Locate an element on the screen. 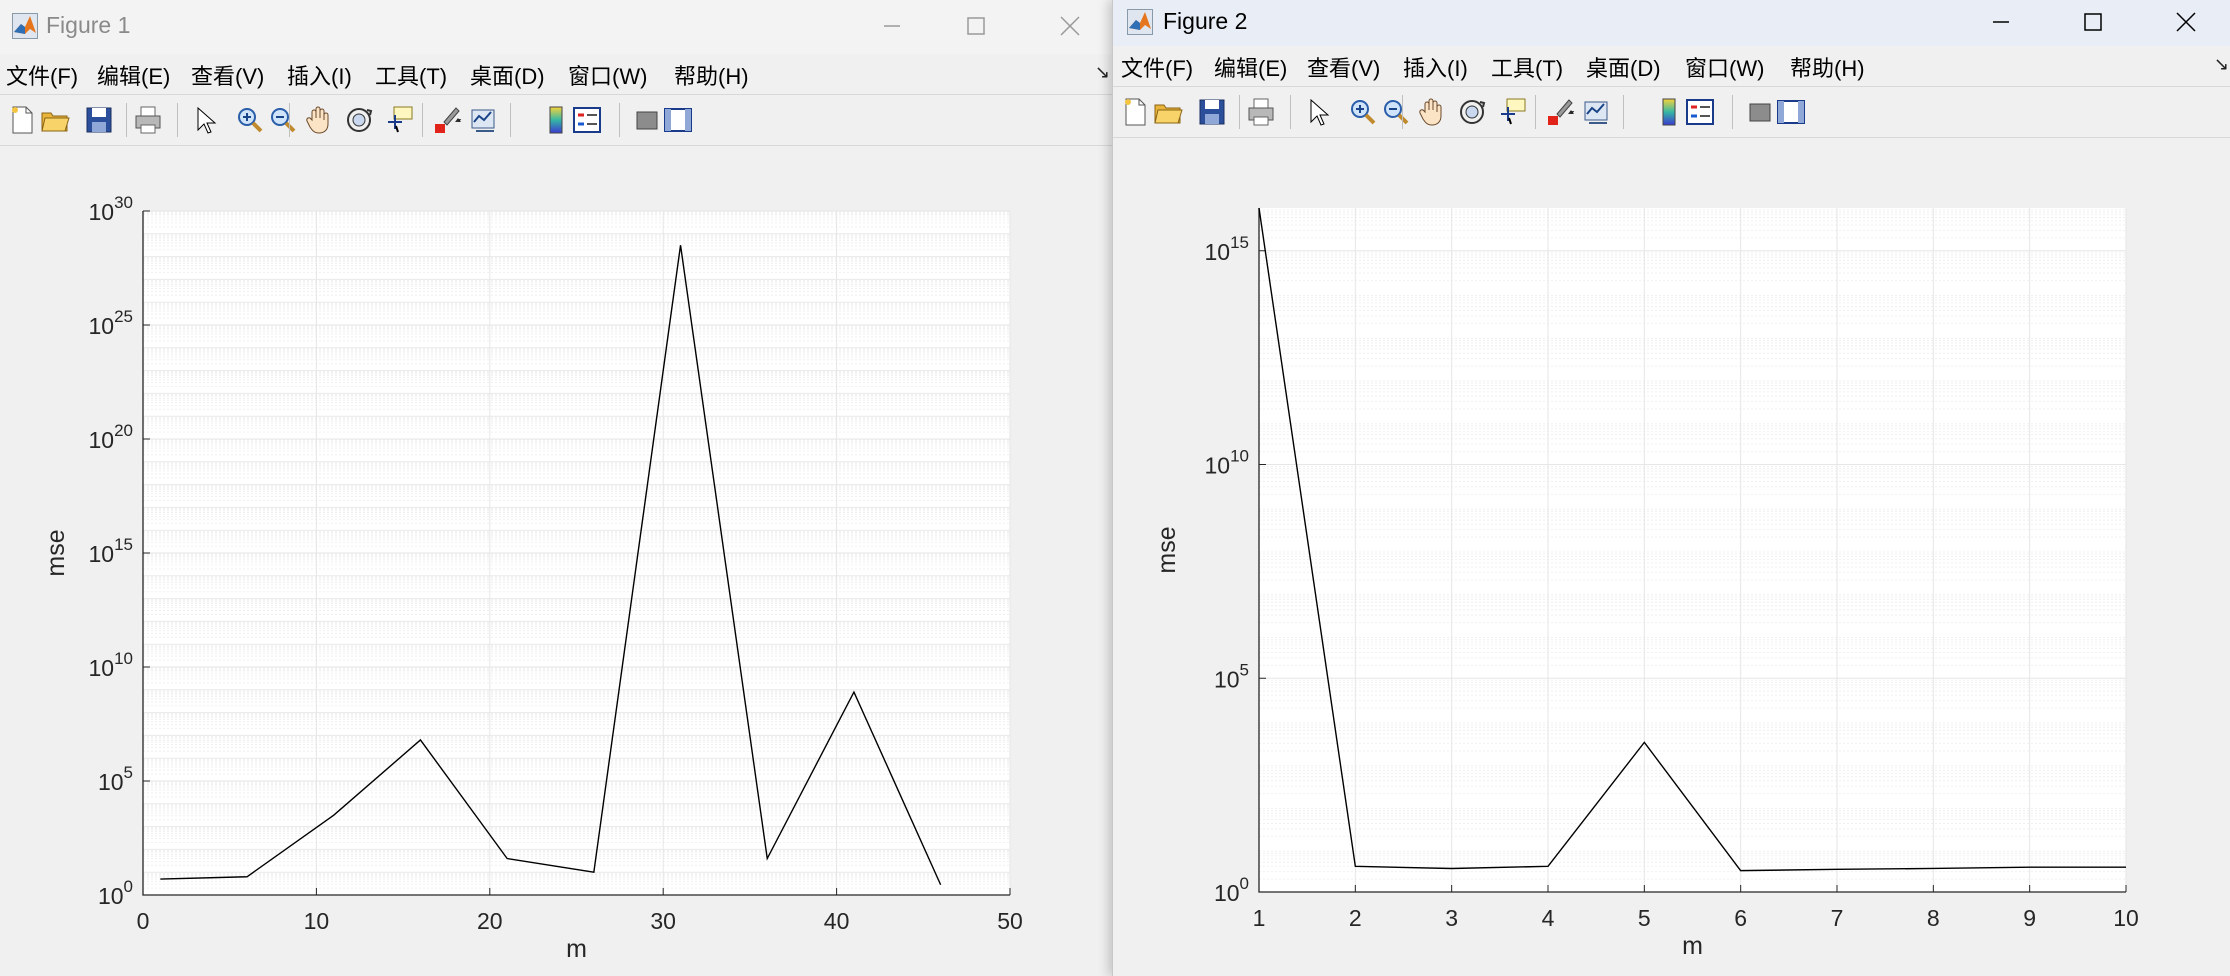 Image resolution: width=2230 pixels, height=976 pixels. x-tick-label: 8 is located at coordinates (1933, 918).